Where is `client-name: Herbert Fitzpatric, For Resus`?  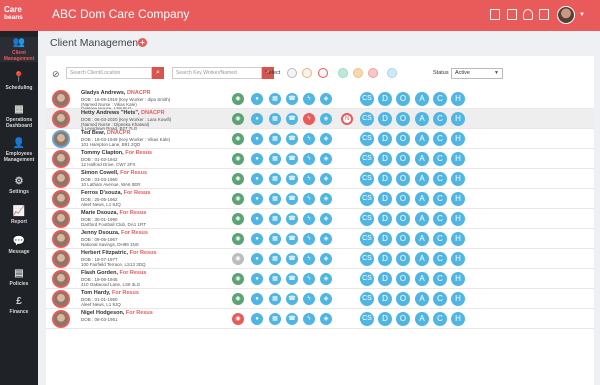
client-name: Herbert Fitzpatric, For Resus is located at coordinates (119, 253).